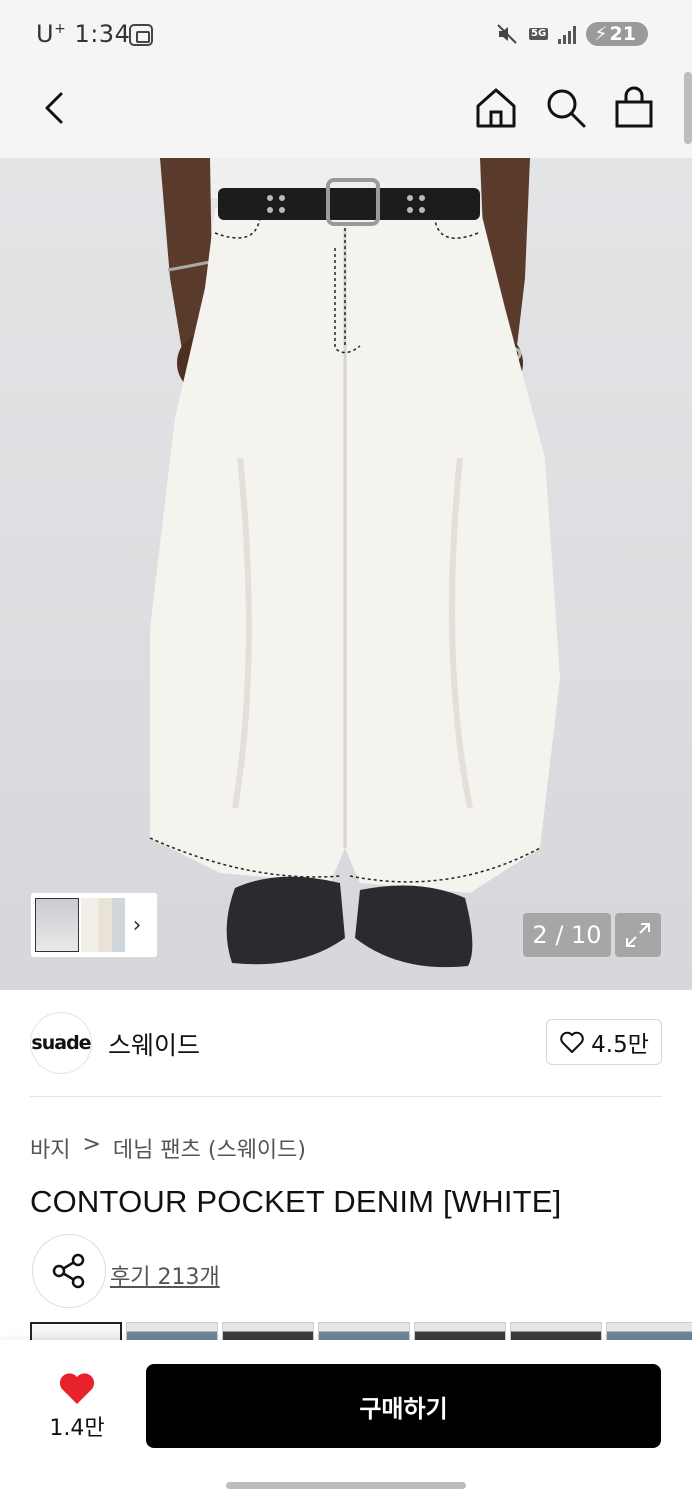 The image size is (692, 1500). Describe the element at coordinates (77, 1428) in the screenshot. I see `wishlist-count: 1.4만` at that location.